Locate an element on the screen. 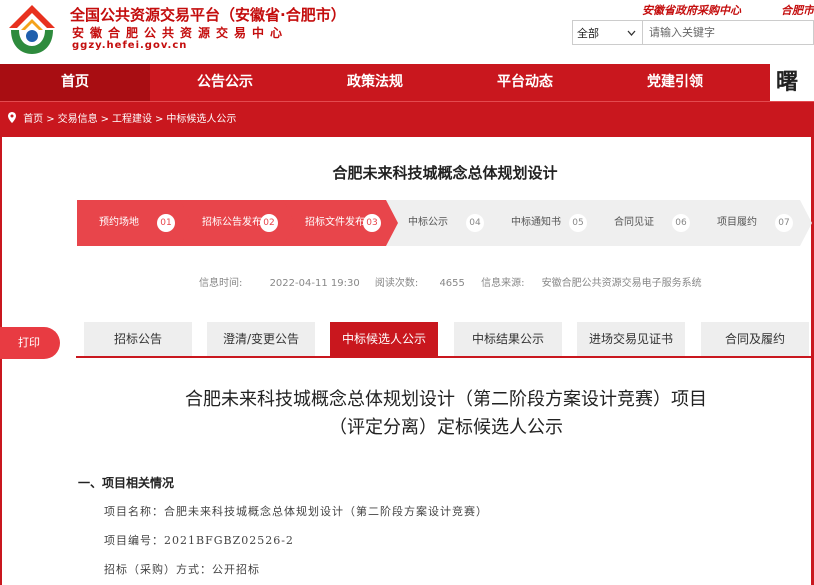 This screenshot has width=814, height=585. top-links: 安徽省政府采购中心 合肥市 is located at coordinates (708, 10).